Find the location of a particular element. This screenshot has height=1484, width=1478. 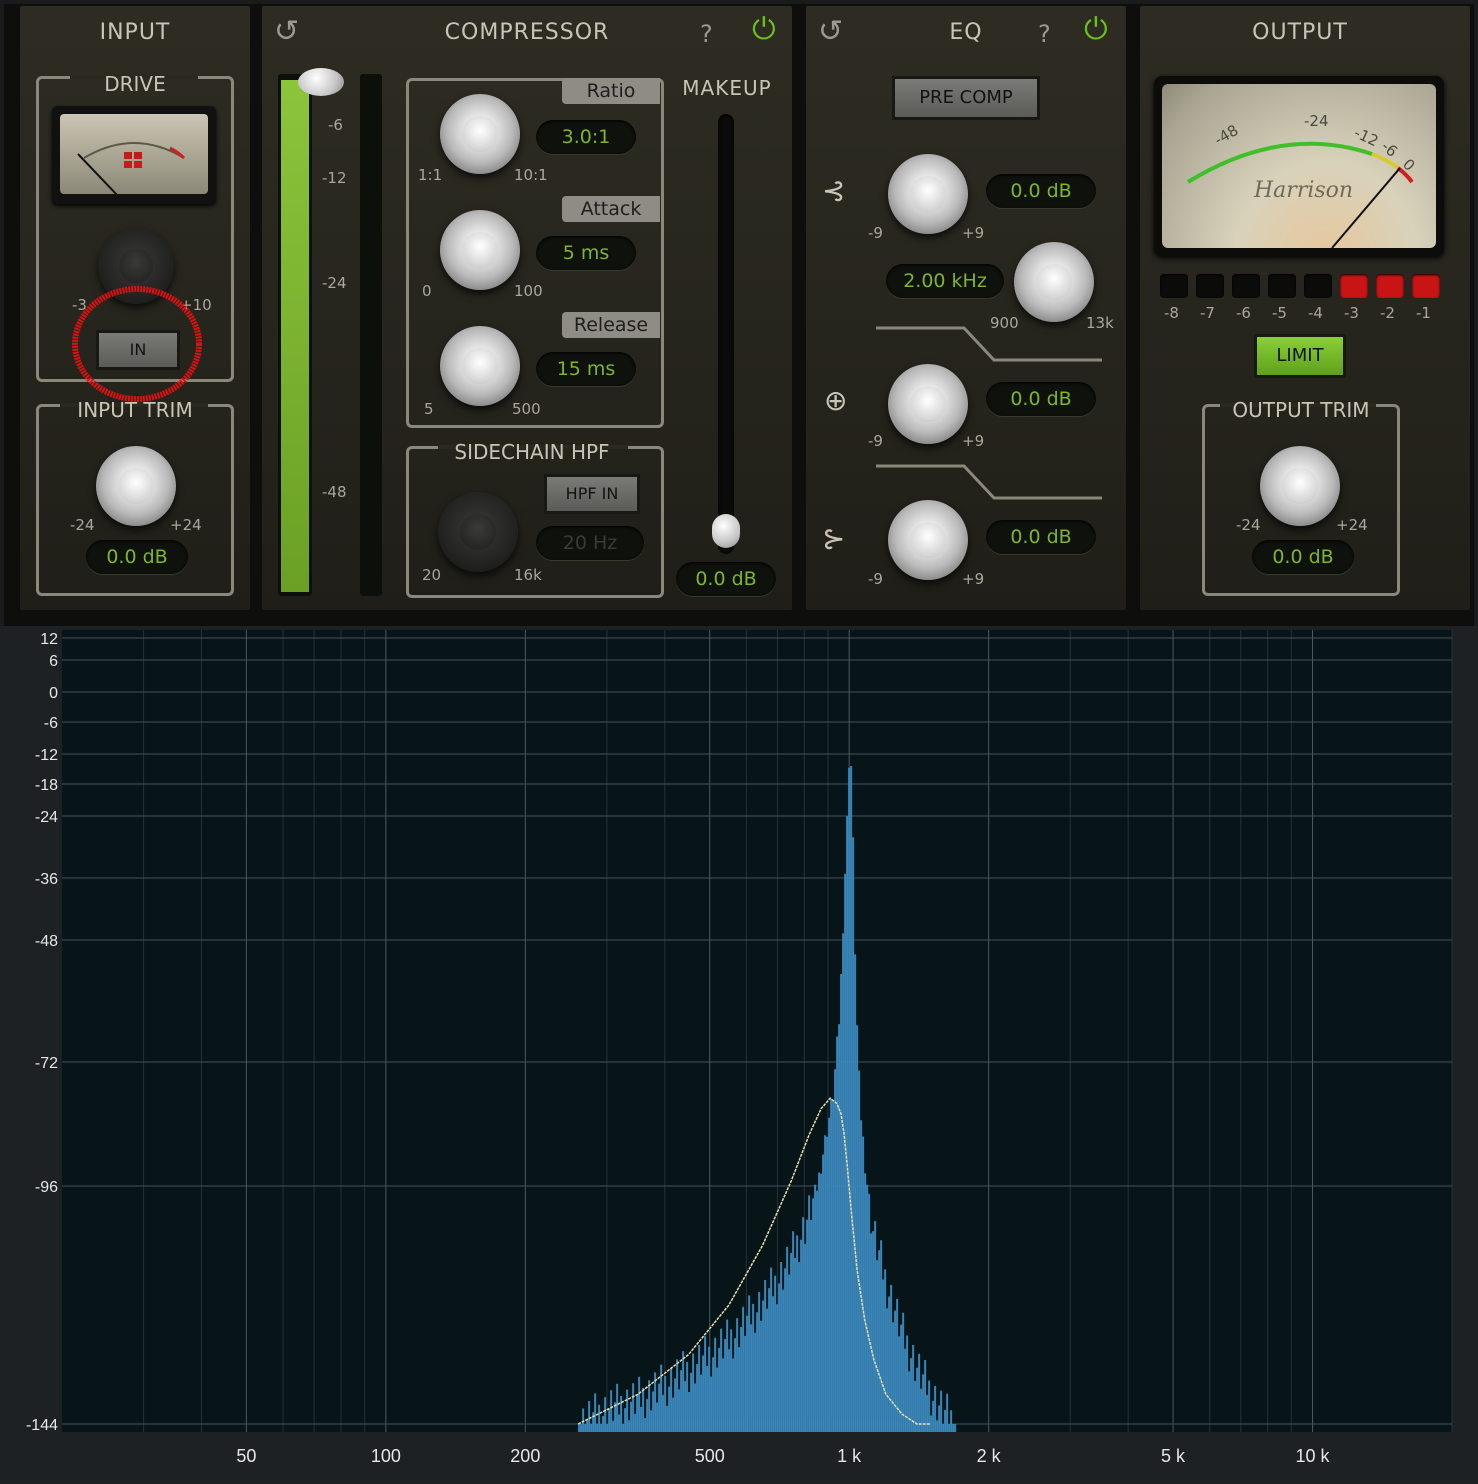

attack-knob is located at coordinates (480, 250).